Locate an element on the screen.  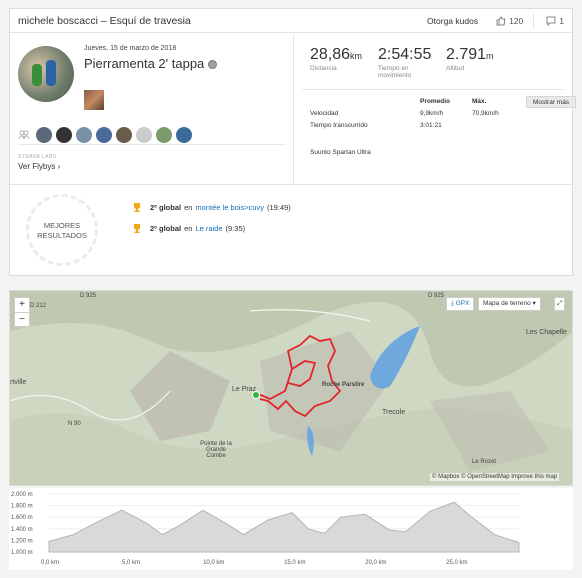
distance-label: Distancia is located at coordinates (323, 68).